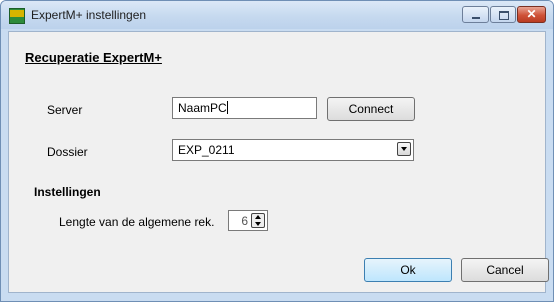  What do you see at coordinates (475, 14) in the screenshot?
I see `minimize-button` at bounding box center [475, 14].